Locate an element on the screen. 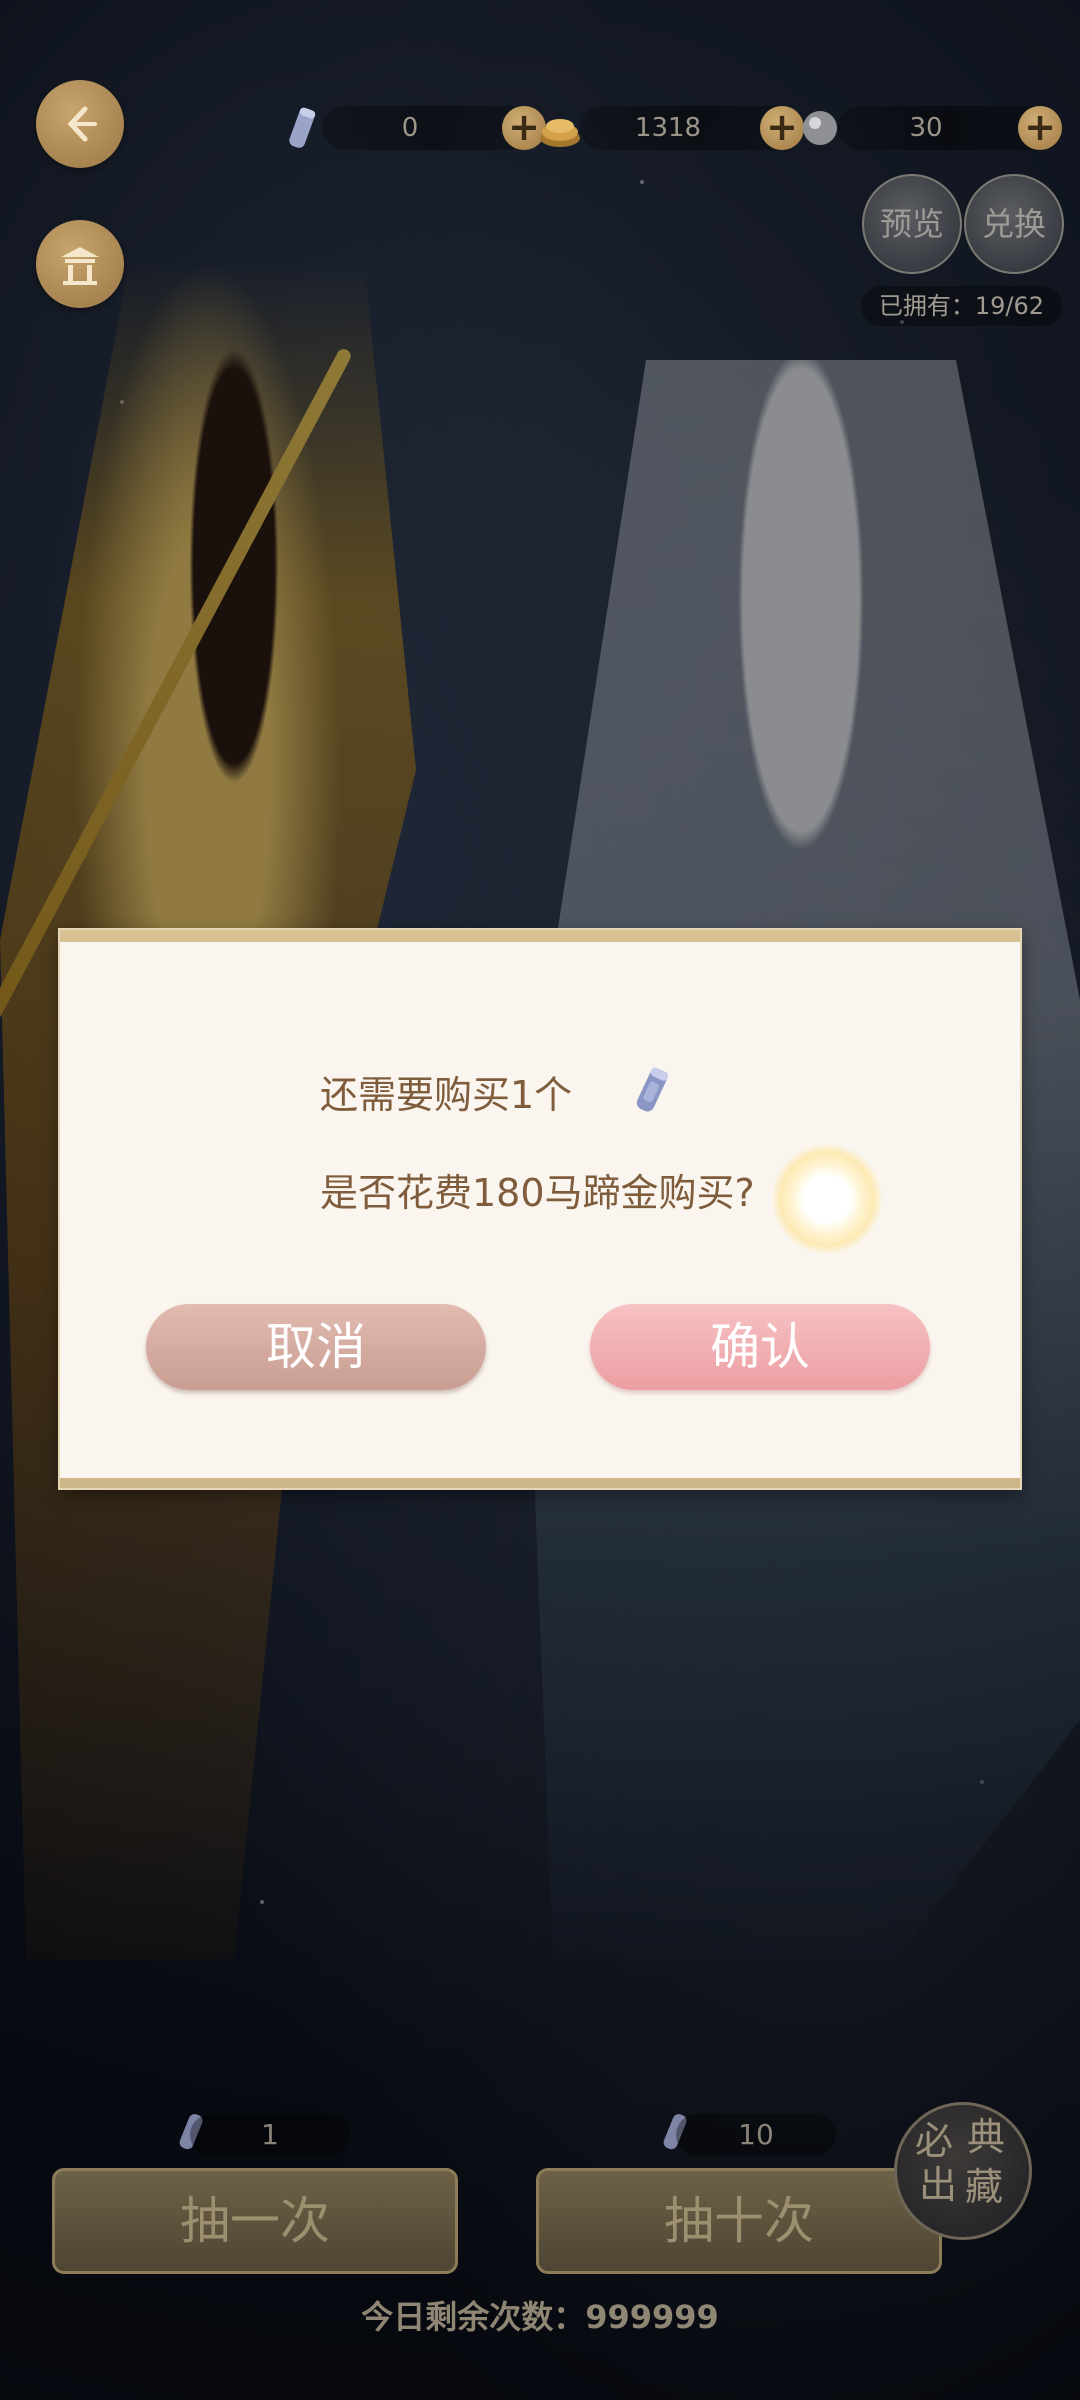 The width and height of the screenshot is (1080, 2400). pavilion-icon is located at coordinates (80, 266).